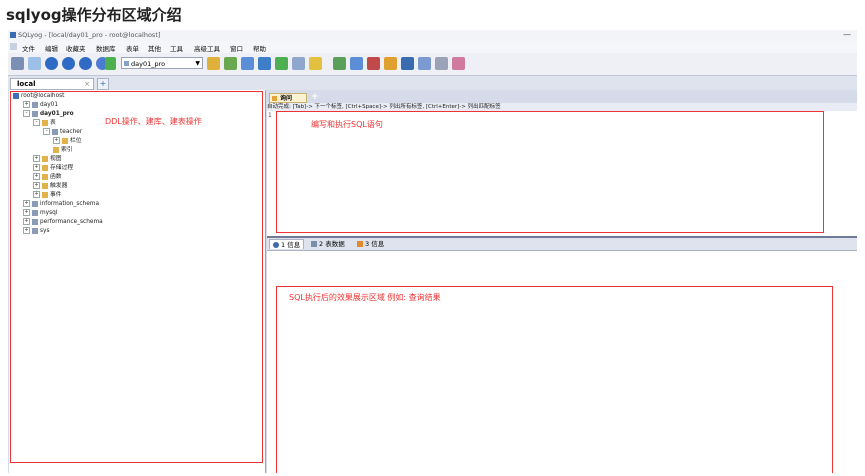 Image resolution: width=865 pixels, height=476 pixels. I want to click on result-tab-table-data: 2 表数据, so click(328, 244).